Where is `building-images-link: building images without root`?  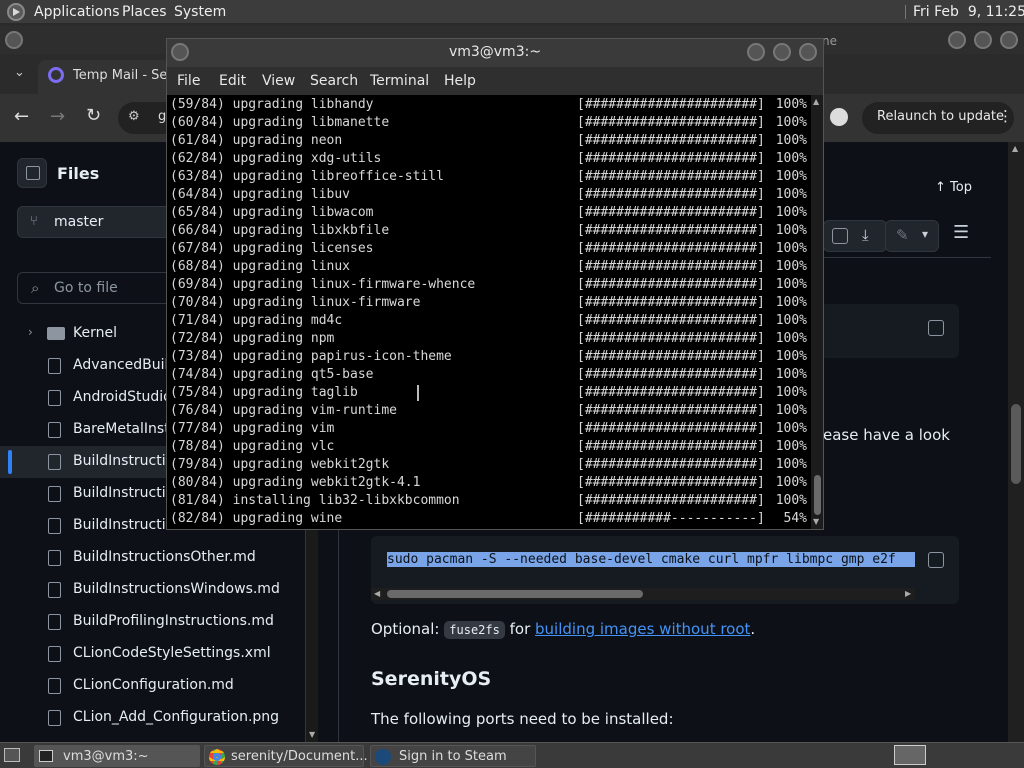 building-images-link: building images without root is located at coordinates (642, 629).